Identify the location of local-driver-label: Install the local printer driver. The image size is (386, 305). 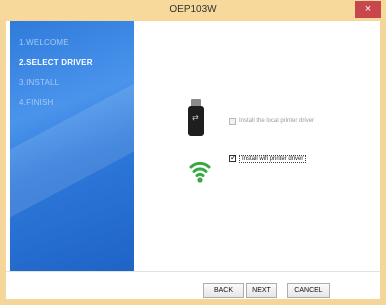
(276, 121).